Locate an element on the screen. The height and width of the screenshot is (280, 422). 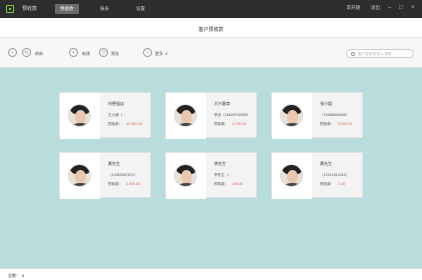
back-icon: ‹ is located at coordinates (12, 52).